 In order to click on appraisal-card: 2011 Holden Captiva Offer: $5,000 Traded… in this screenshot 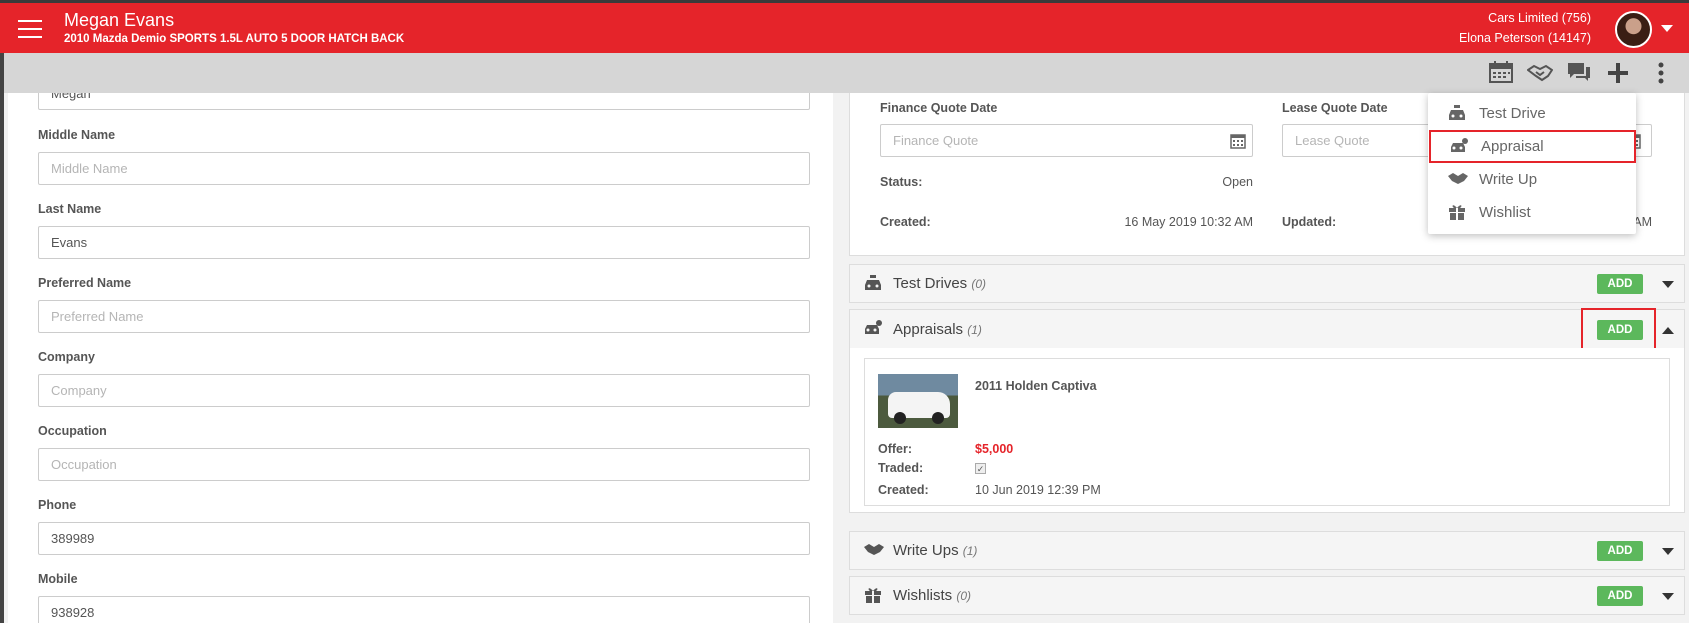, I will do `click(1267, 432)`.